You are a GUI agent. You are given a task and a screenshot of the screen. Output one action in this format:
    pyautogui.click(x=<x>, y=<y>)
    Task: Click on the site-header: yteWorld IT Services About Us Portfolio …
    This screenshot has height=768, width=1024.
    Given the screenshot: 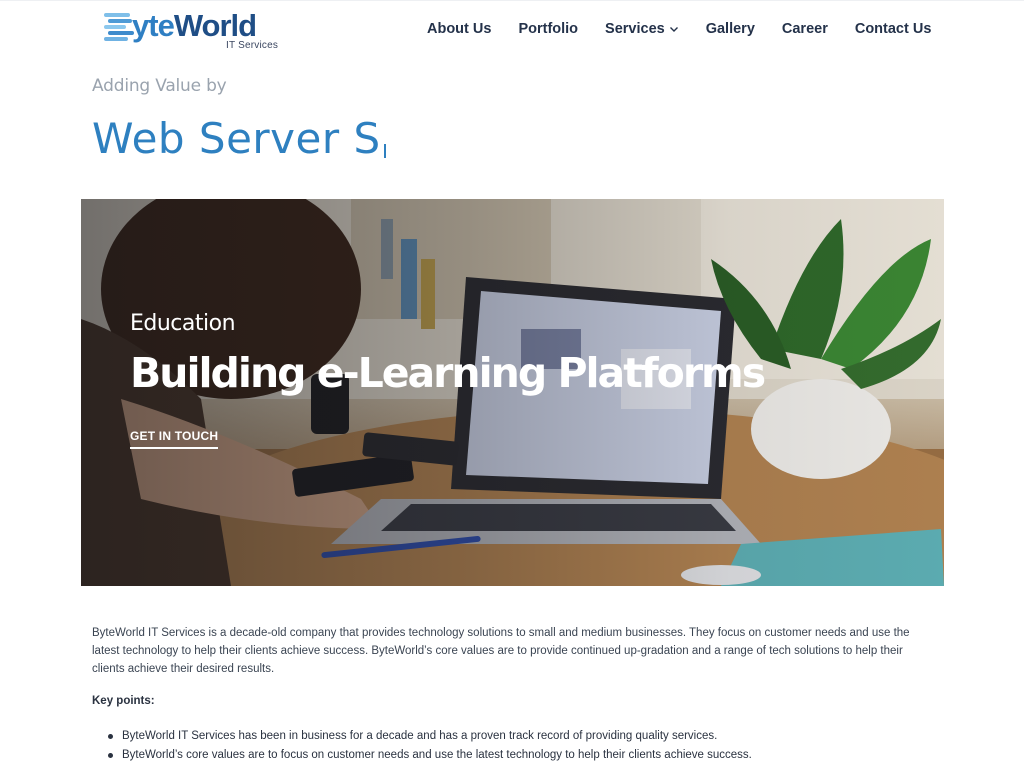 What is the action you would take?
    pyautogui.click(x=512, y=30)
    